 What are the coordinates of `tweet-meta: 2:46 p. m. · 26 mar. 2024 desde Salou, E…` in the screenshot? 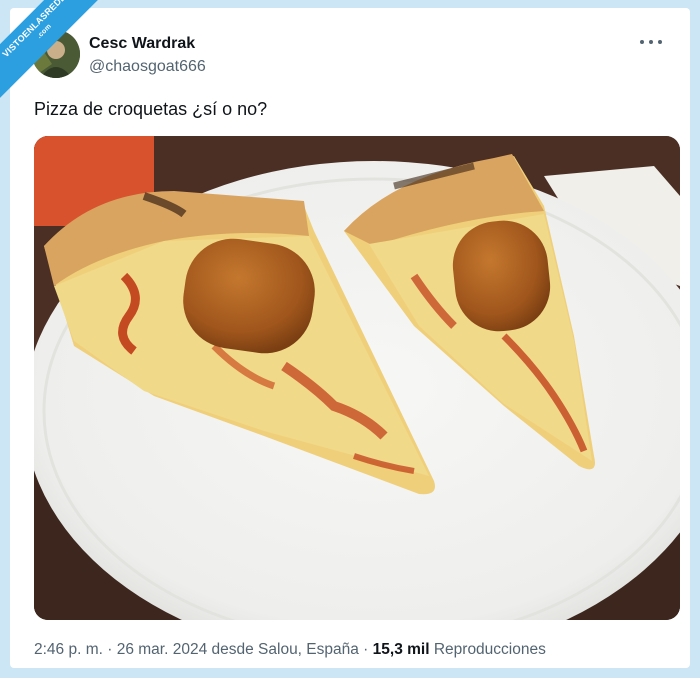 It's located at (290, 650).